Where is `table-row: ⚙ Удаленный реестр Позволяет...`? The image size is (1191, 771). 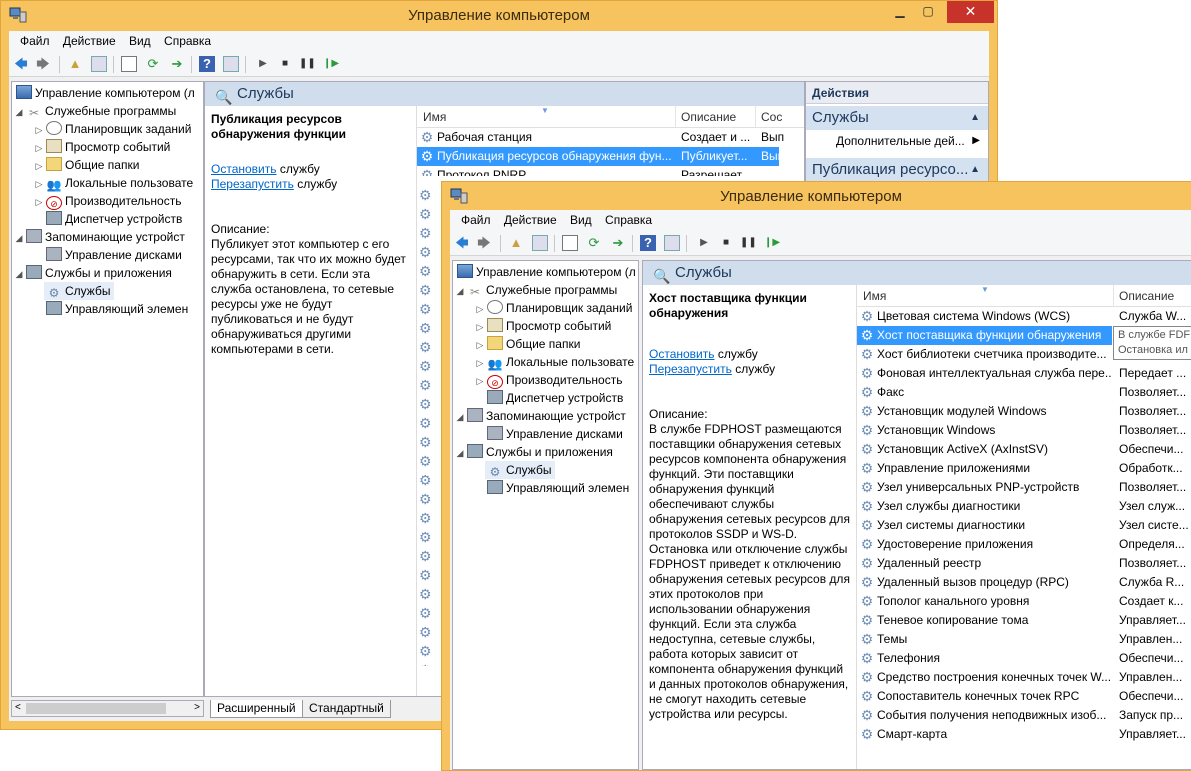
table-row: ⚙ Удаленный реестр Позволяет... is located at coordinates (1024, 563).